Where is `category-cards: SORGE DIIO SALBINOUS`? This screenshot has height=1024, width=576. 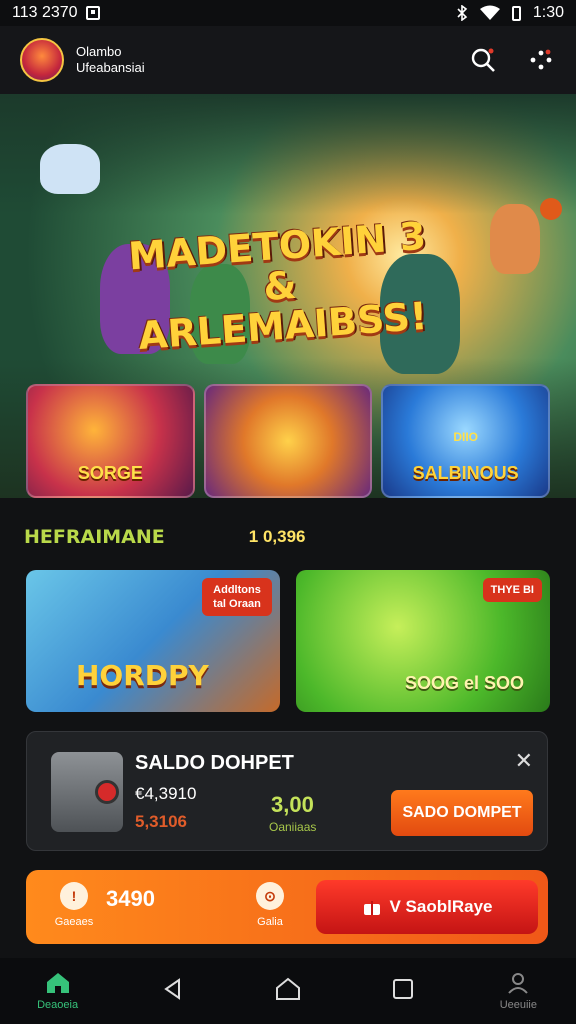
category-cards: SORGE DIIO SALBINOUS is located at coordinates (288, 441).